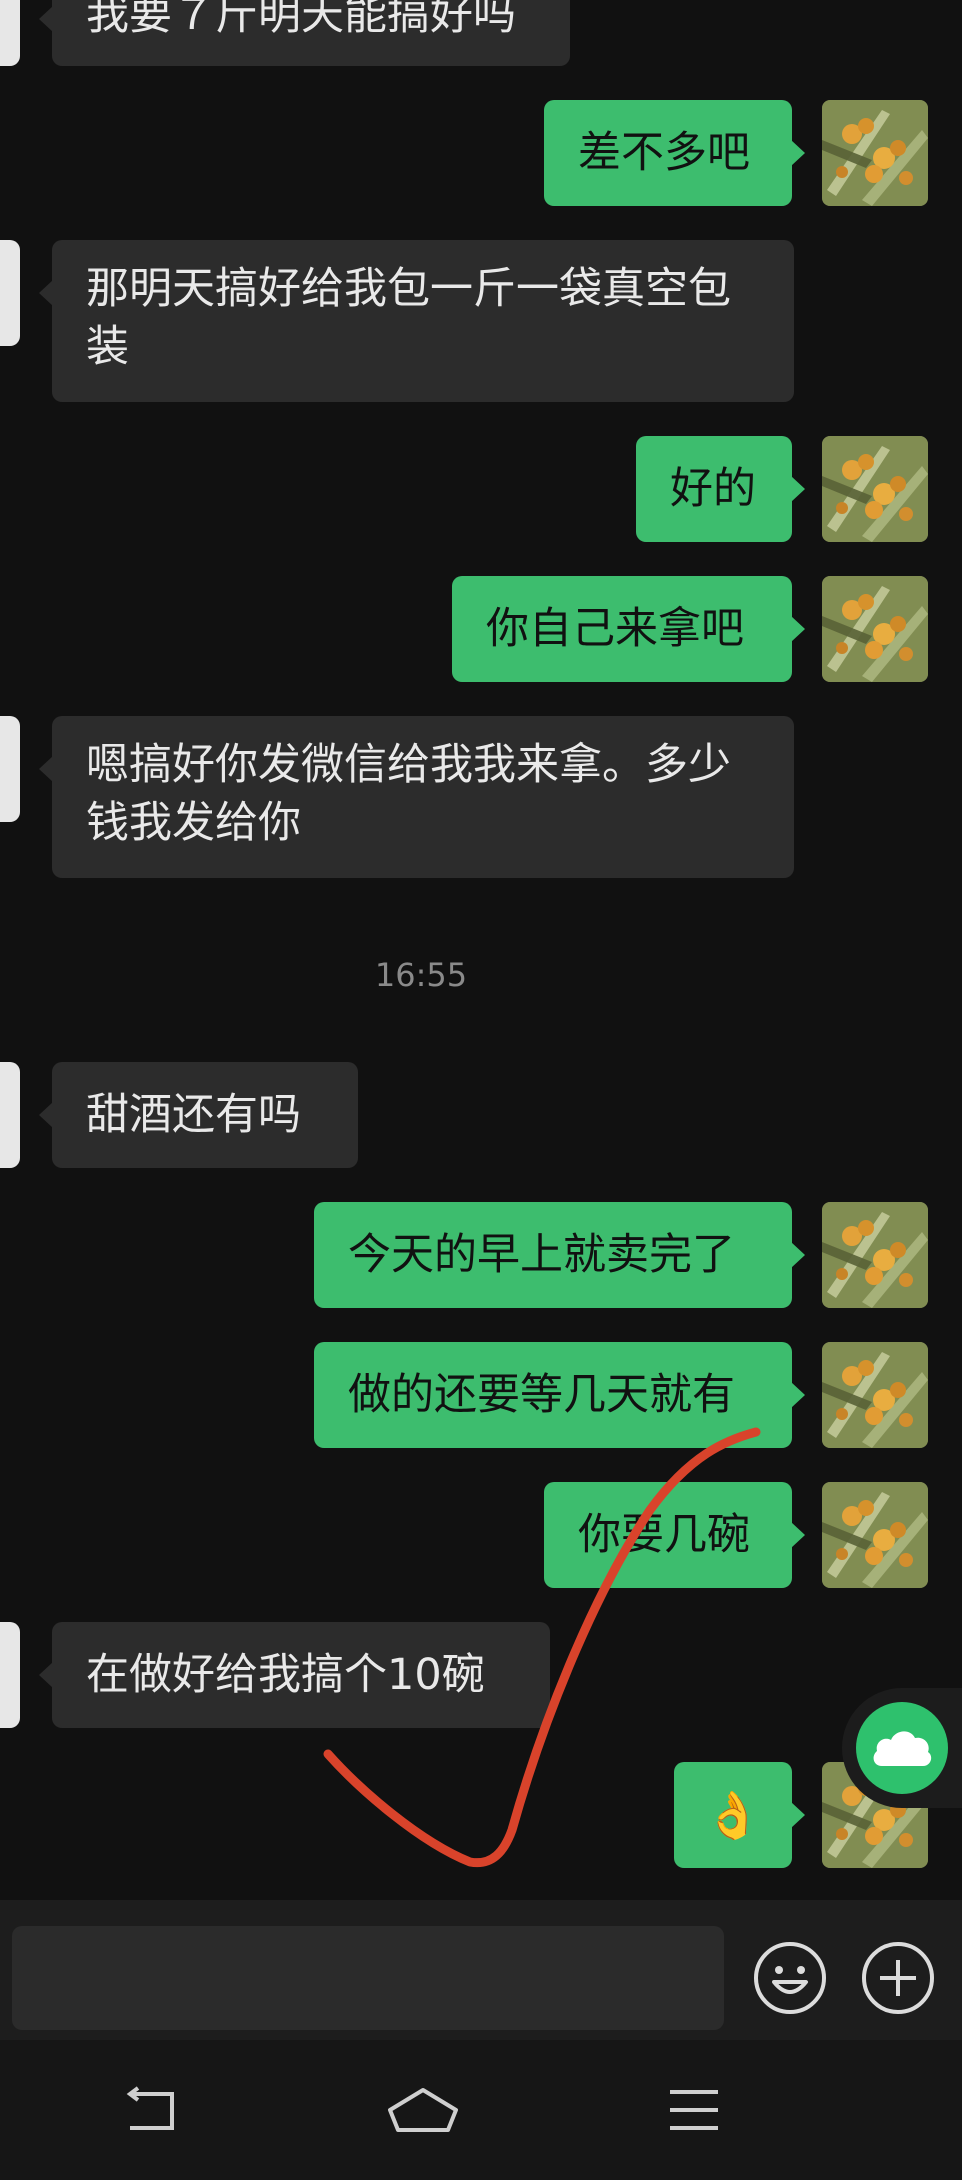 The image size is (962, 2180). Describe the element at coordinates (150, 2108) in the screenshot. I see `back-icon` at that location.